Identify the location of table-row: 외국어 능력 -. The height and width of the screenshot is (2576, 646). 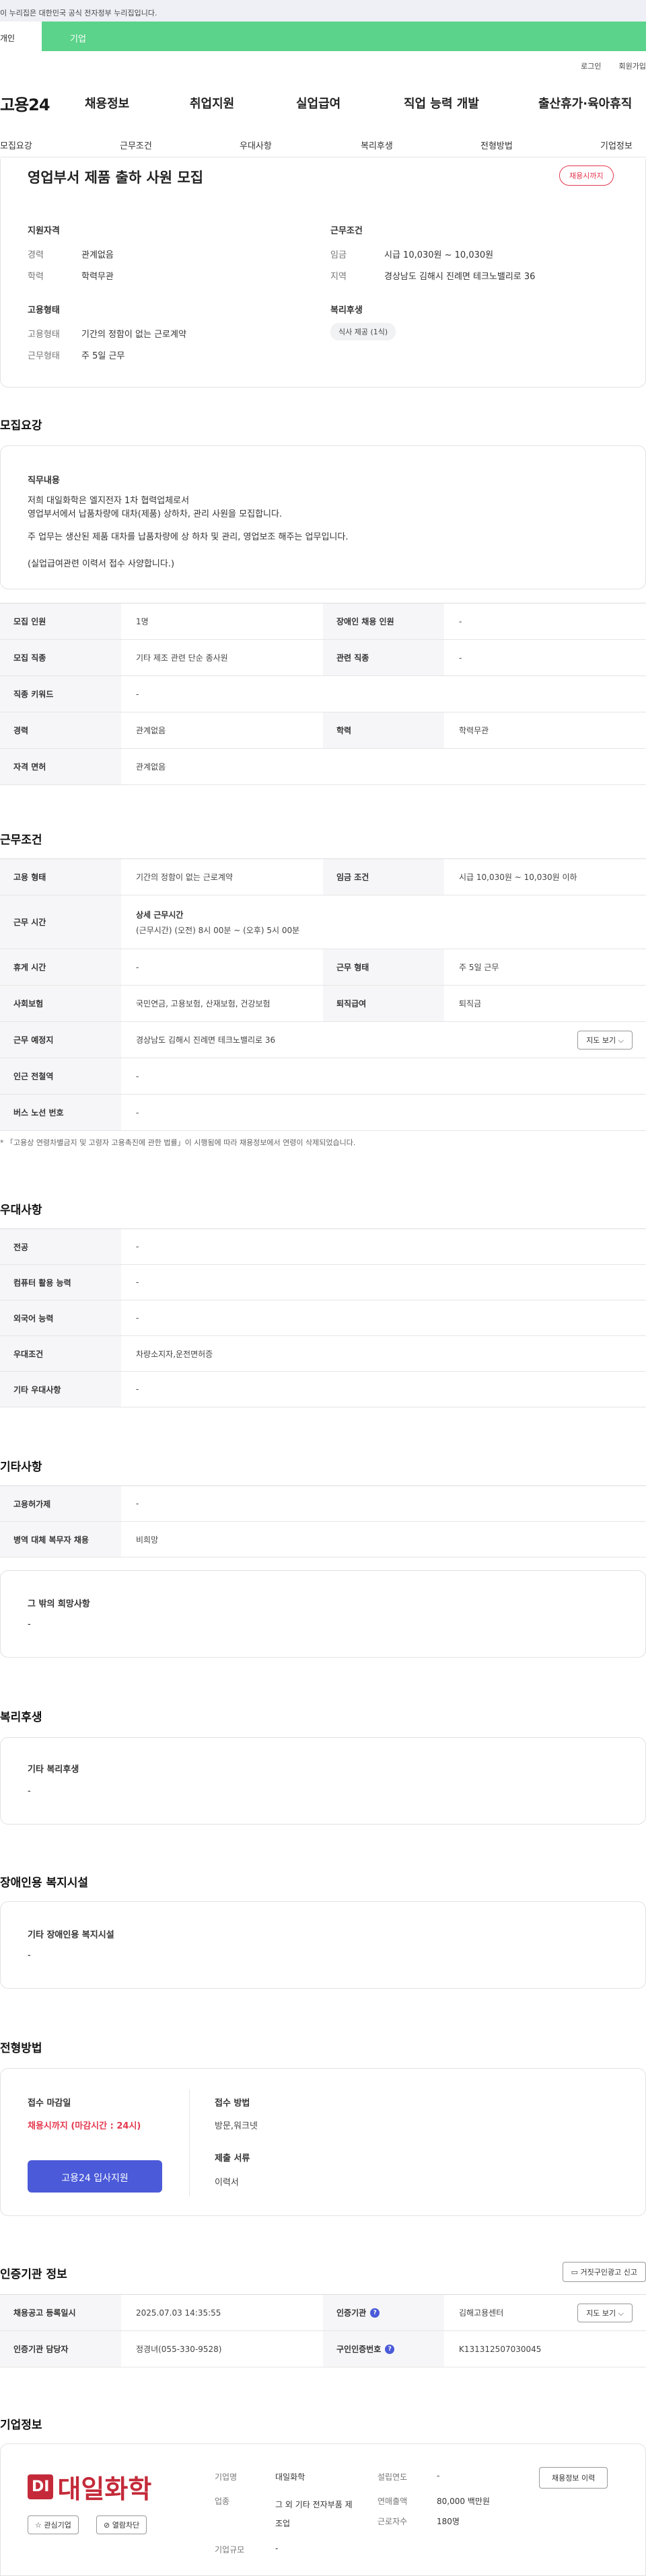
(323, 1318).